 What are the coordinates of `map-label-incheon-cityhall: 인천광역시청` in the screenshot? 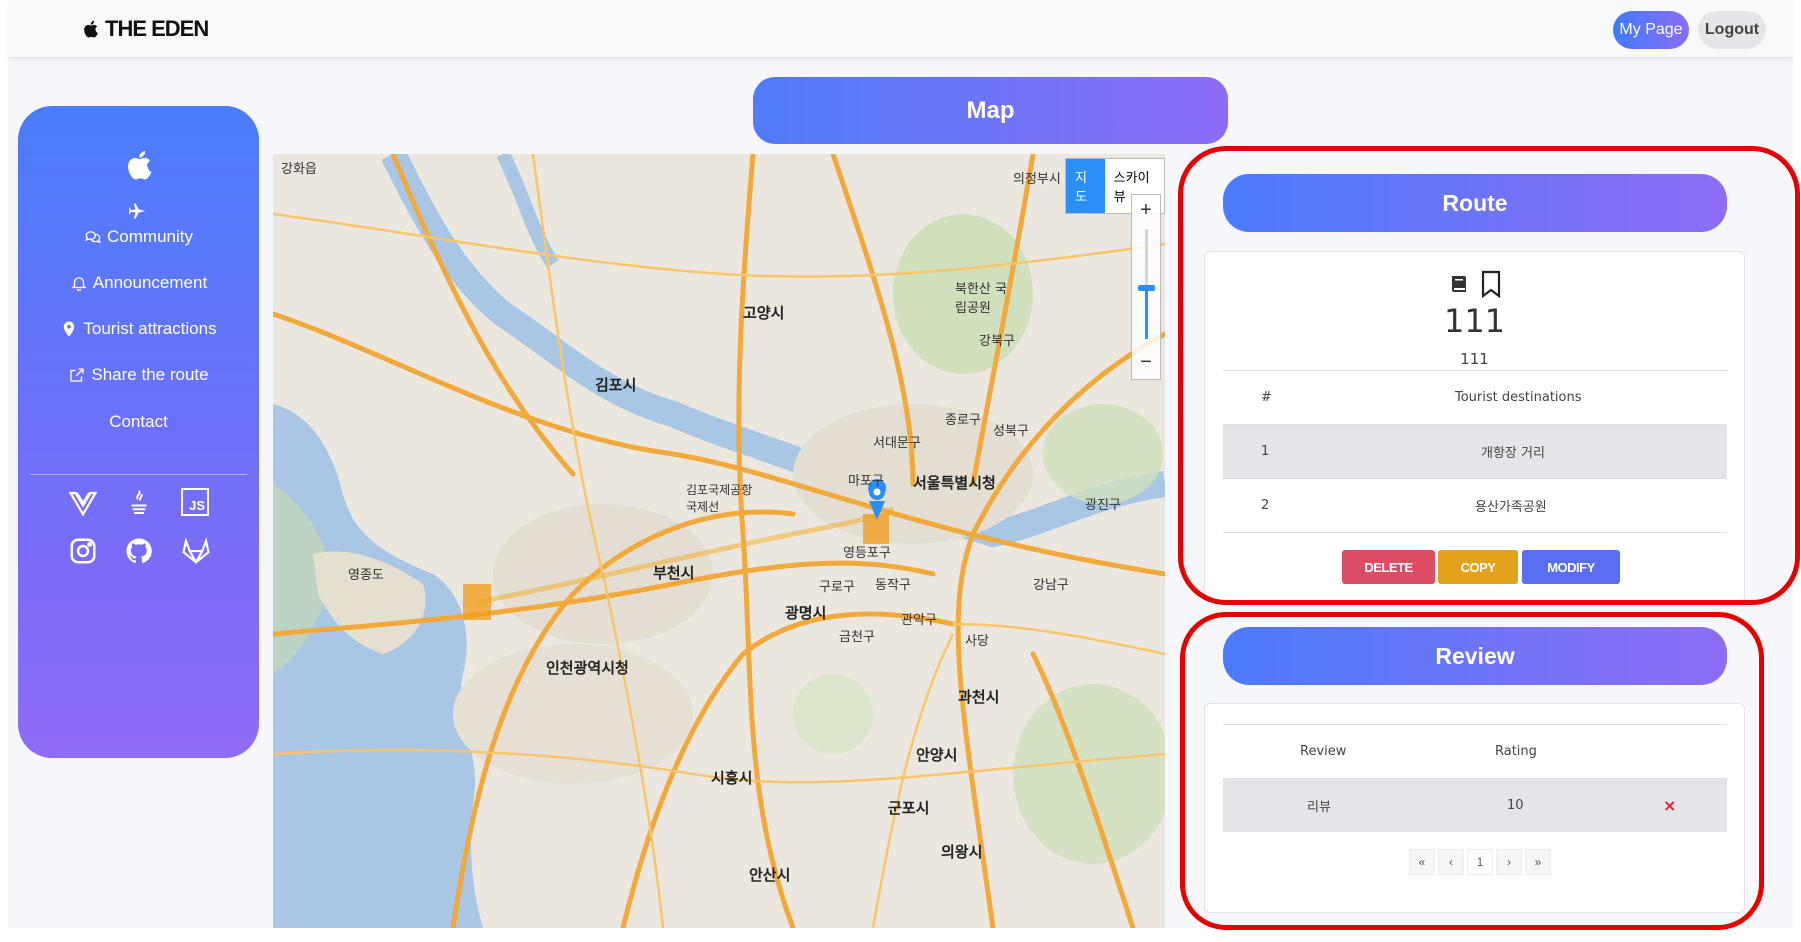 It's located at (587, 668).